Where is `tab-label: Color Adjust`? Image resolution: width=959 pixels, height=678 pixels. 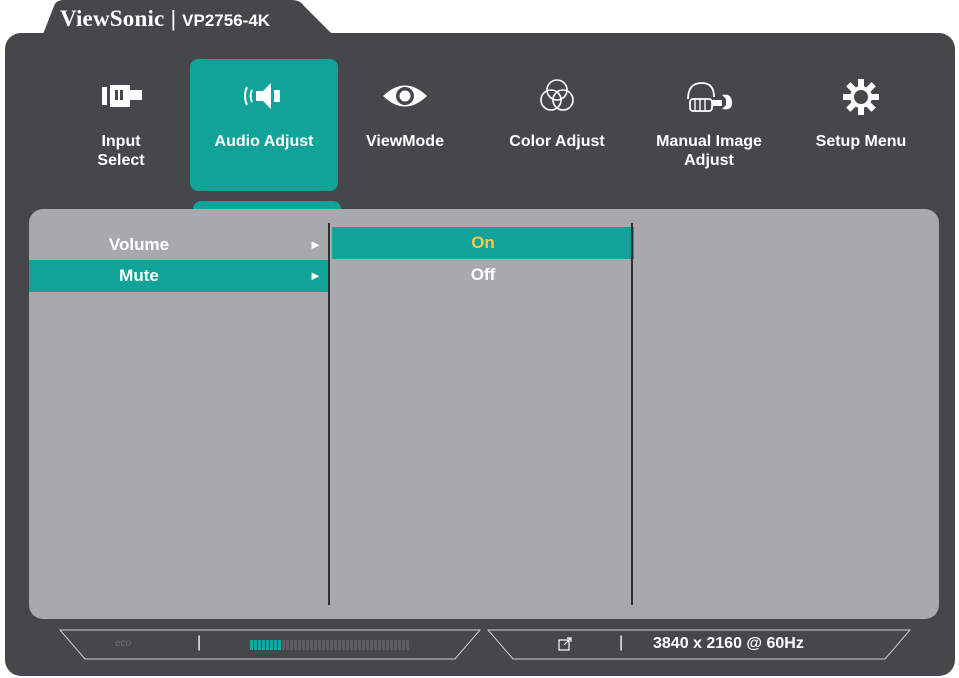
tab-label: Color Adjust is located at coordinates (557, 141).